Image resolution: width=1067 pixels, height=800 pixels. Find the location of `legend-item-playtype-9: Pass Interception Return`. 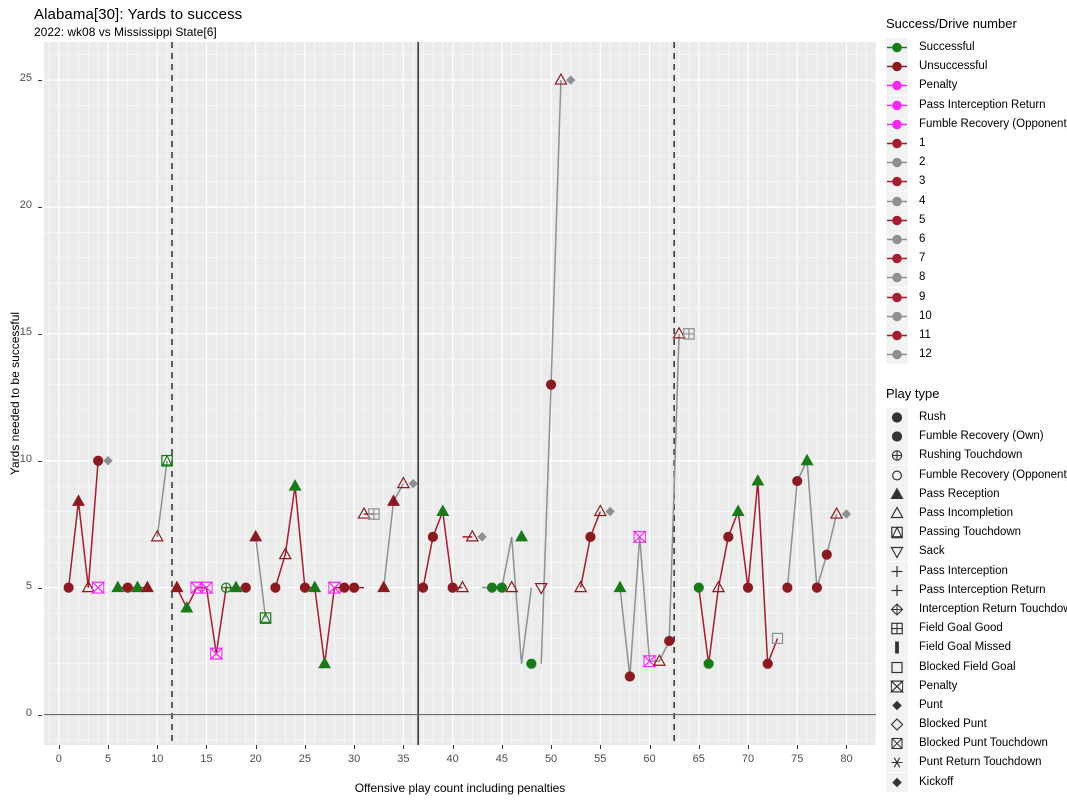

legend-item-playtype-9: Pass Interception Return is located at coordinates (976, 590).